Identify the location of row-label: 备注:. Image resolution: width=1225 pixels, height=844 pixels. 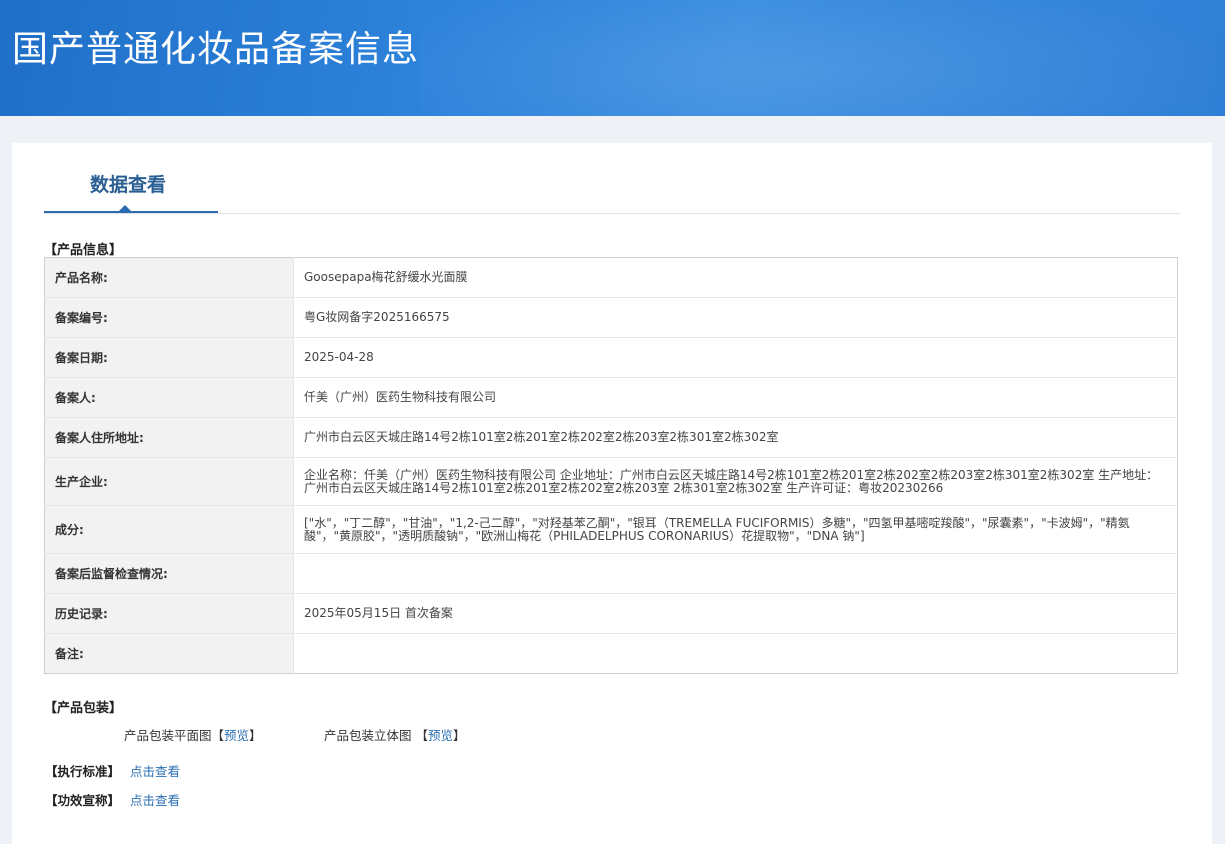
(169, 653).